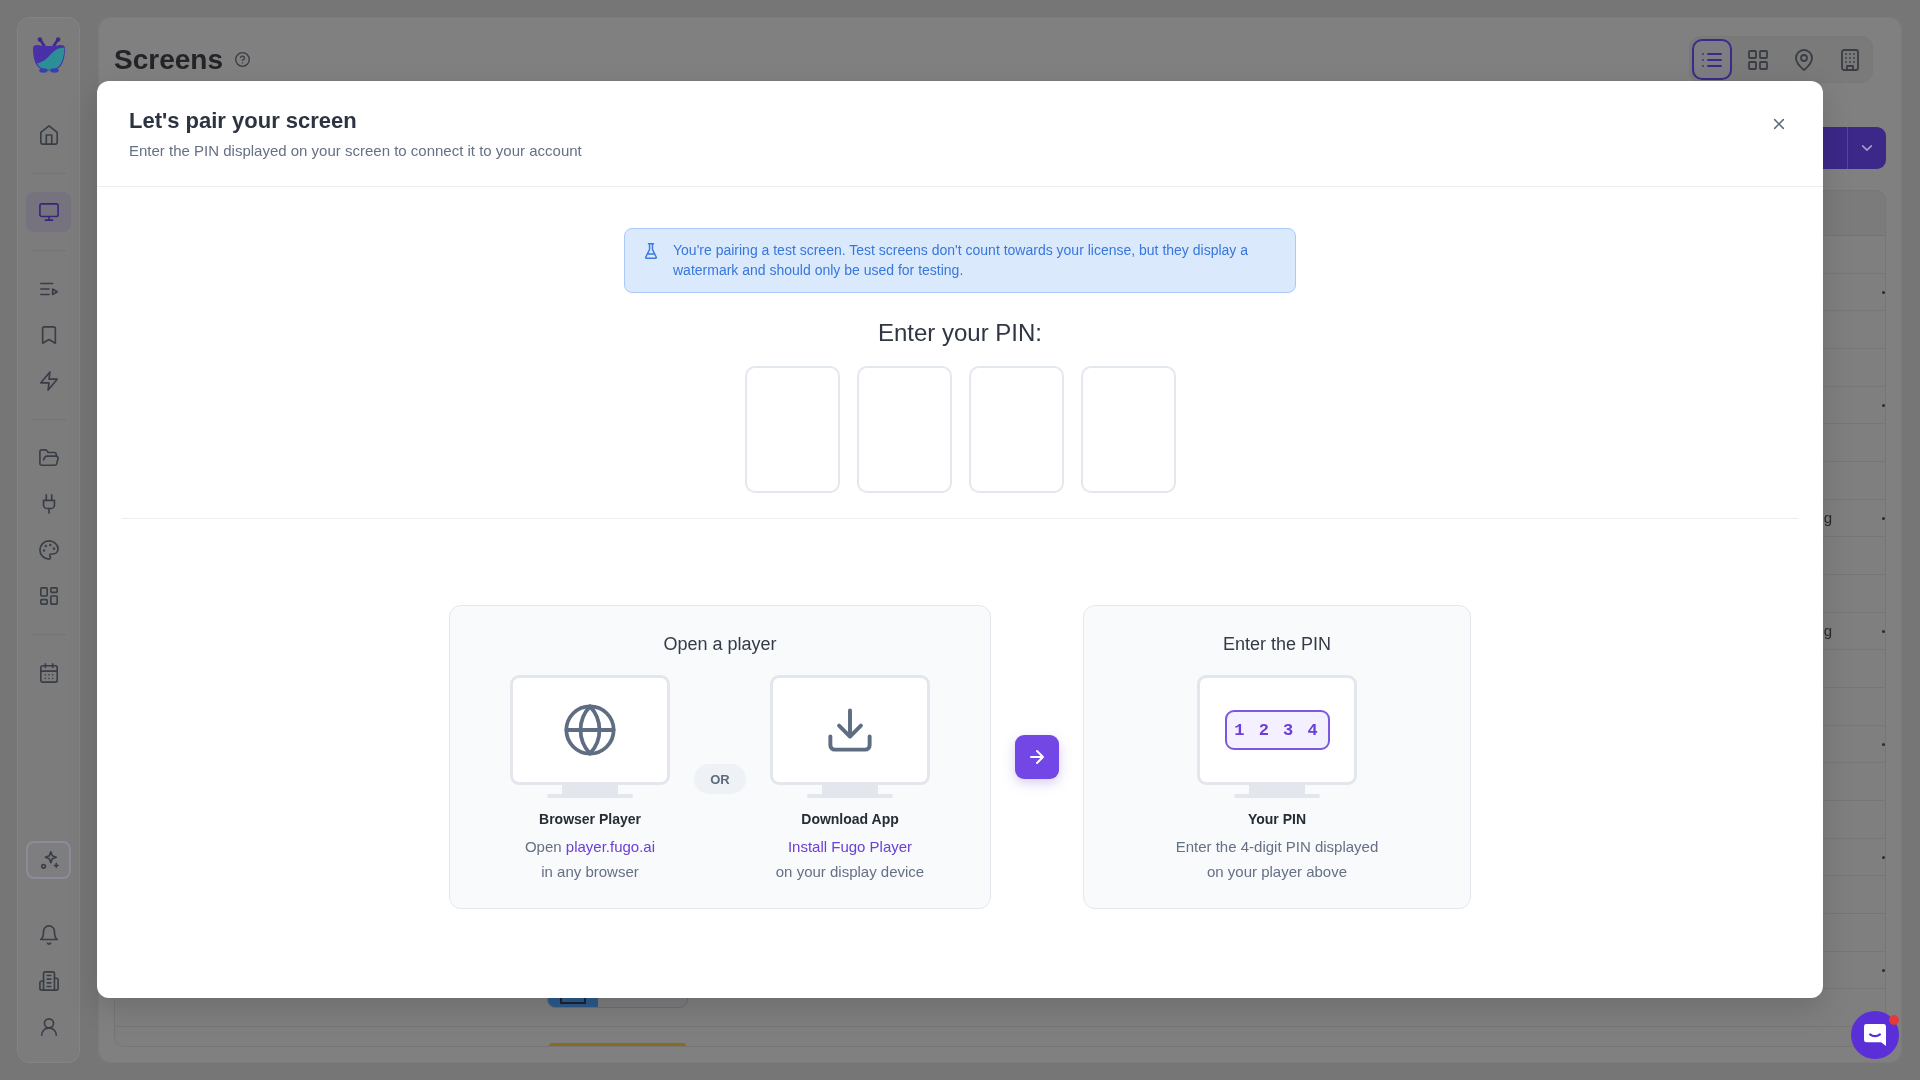 Image resolution: width=1920 pixels, height=1080 pixels. What do you see at coordinates (48, 935) in the screenshot?
I see `bell-icon` at bounding box center [48, 935].